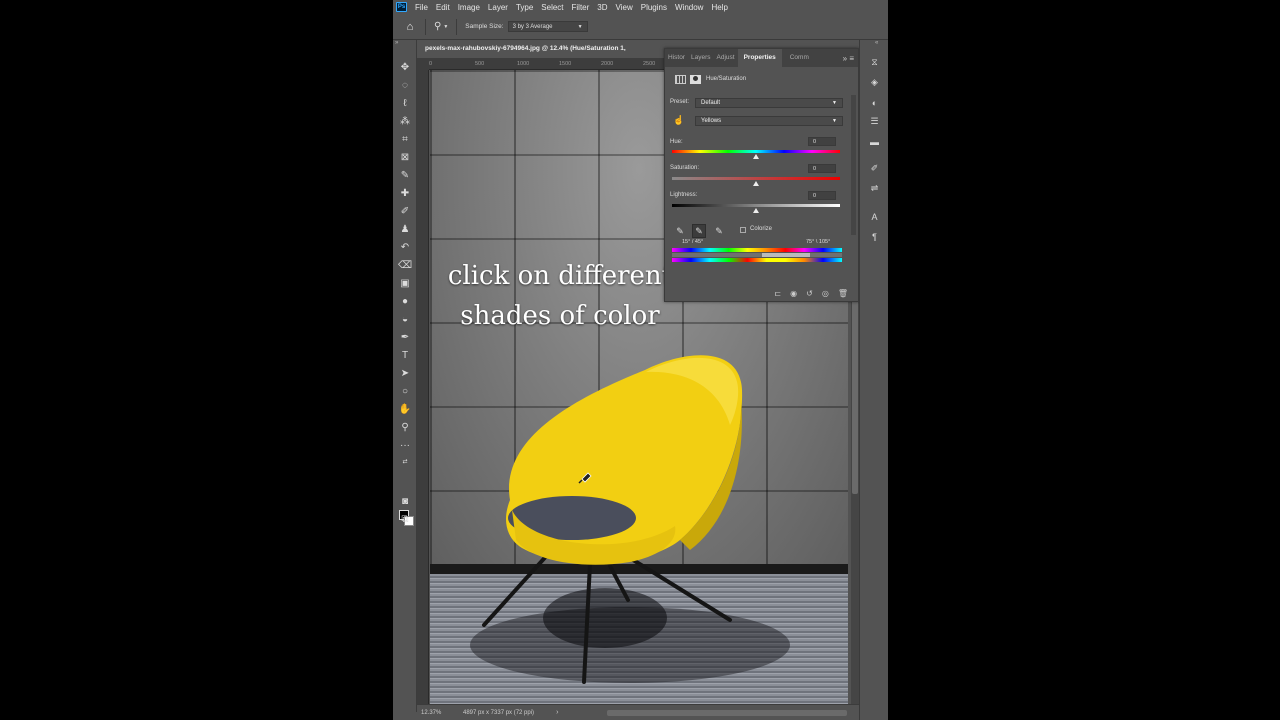 The image size is (1280, 720). I want to click on collapse-panel-icon: «, so click(876, 43).